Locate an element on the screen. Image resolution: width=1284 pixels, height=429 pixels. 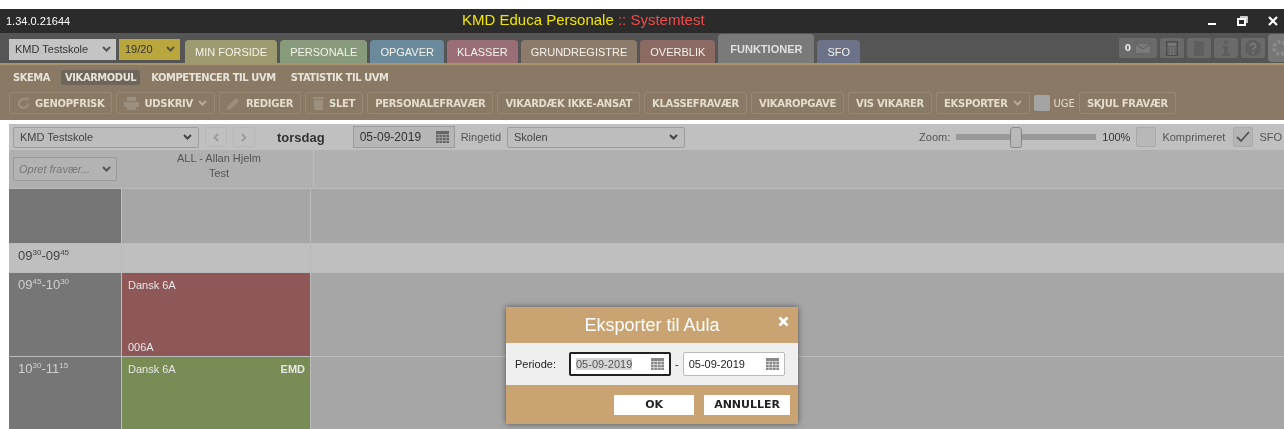
submenu-item: SKEMA is located at coordinates (32, 77).